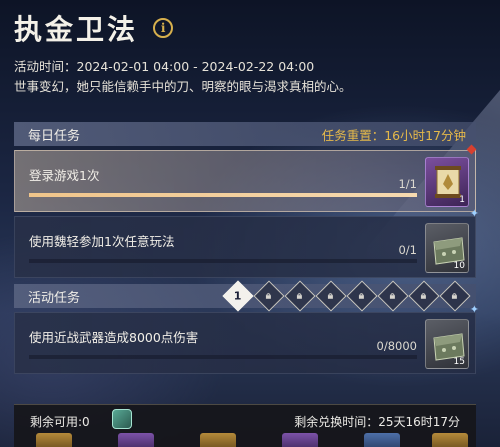 Image resolution: width=500 pixels, height=447 pixels. What do you see at coordinates (459, 266) in the screenshot?
I see `reward-count: 10` at bounding box center [459, 266].